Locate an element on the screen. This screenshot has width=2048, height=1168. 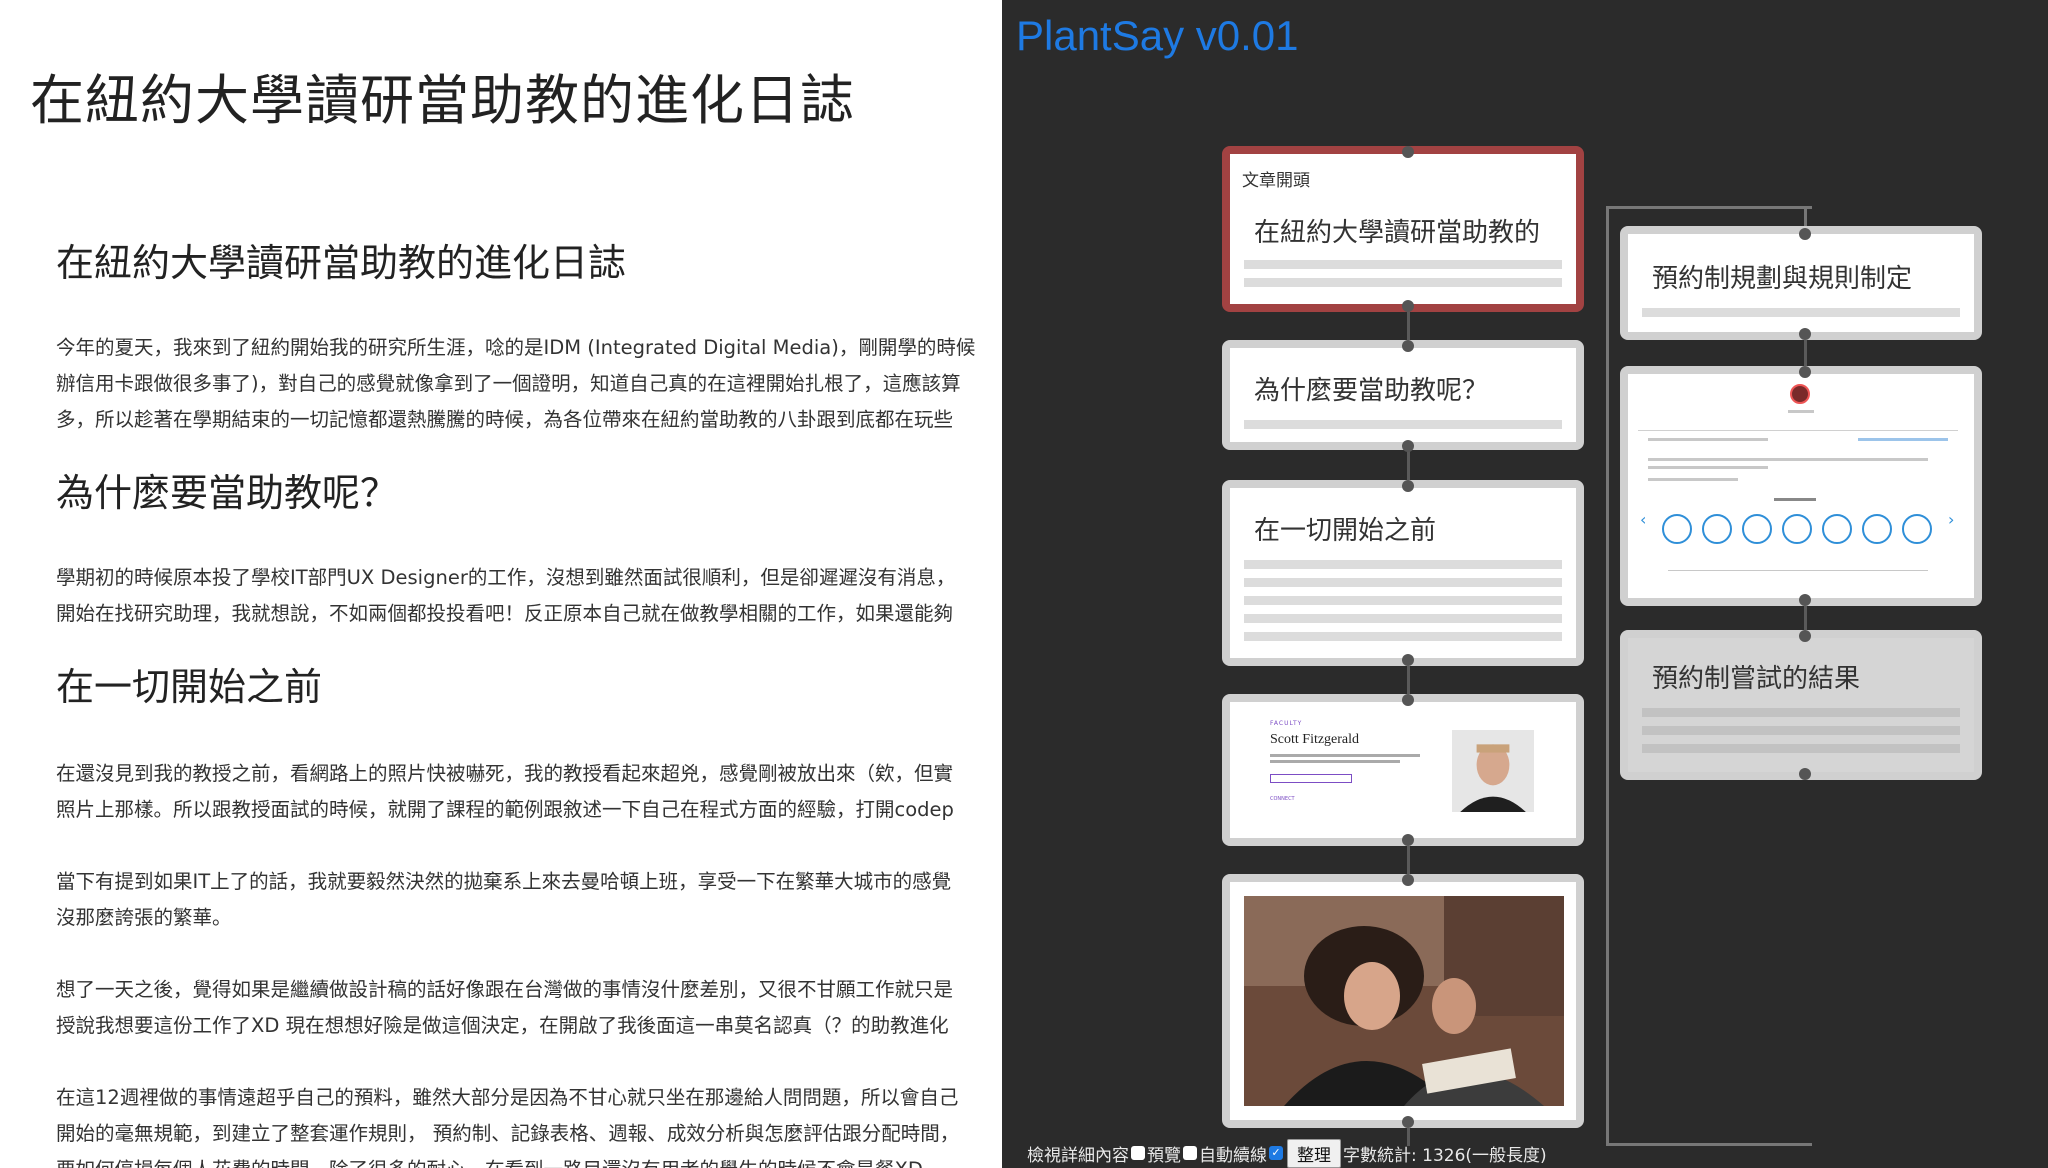
office-hour-title is located at coordinates (1708, 439).